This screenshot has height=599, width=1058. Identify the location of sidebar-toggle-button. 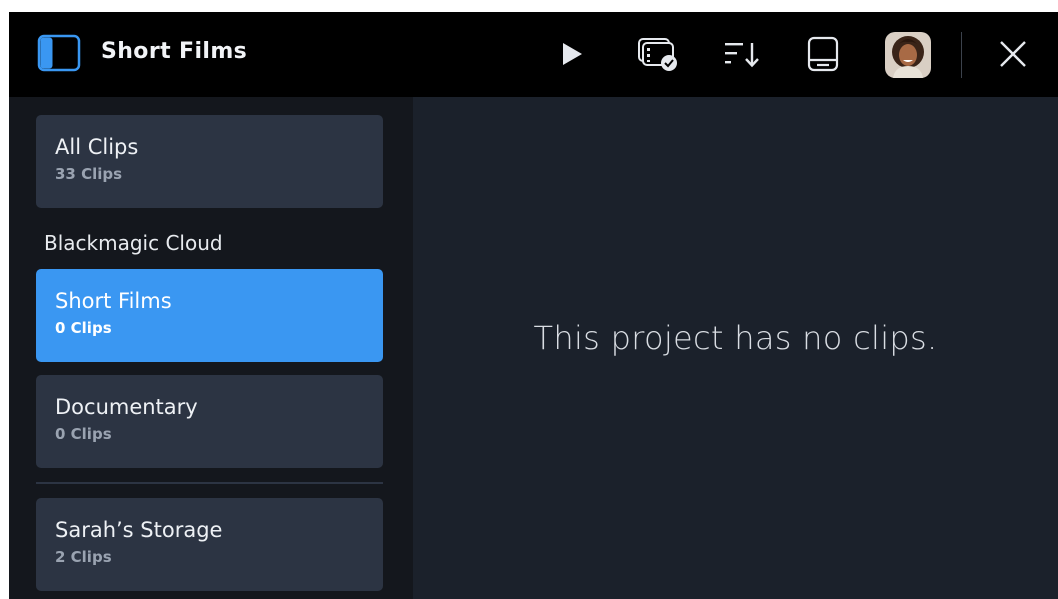
(59, 53).